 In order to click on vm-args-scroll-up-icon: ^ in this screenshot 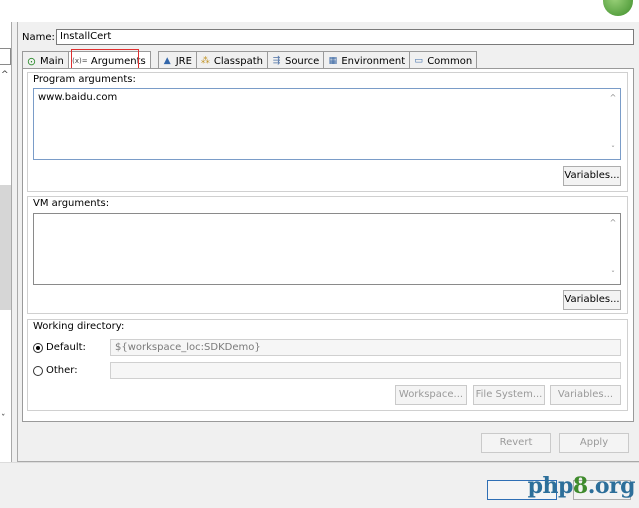, I will do `click(613, 222)`.